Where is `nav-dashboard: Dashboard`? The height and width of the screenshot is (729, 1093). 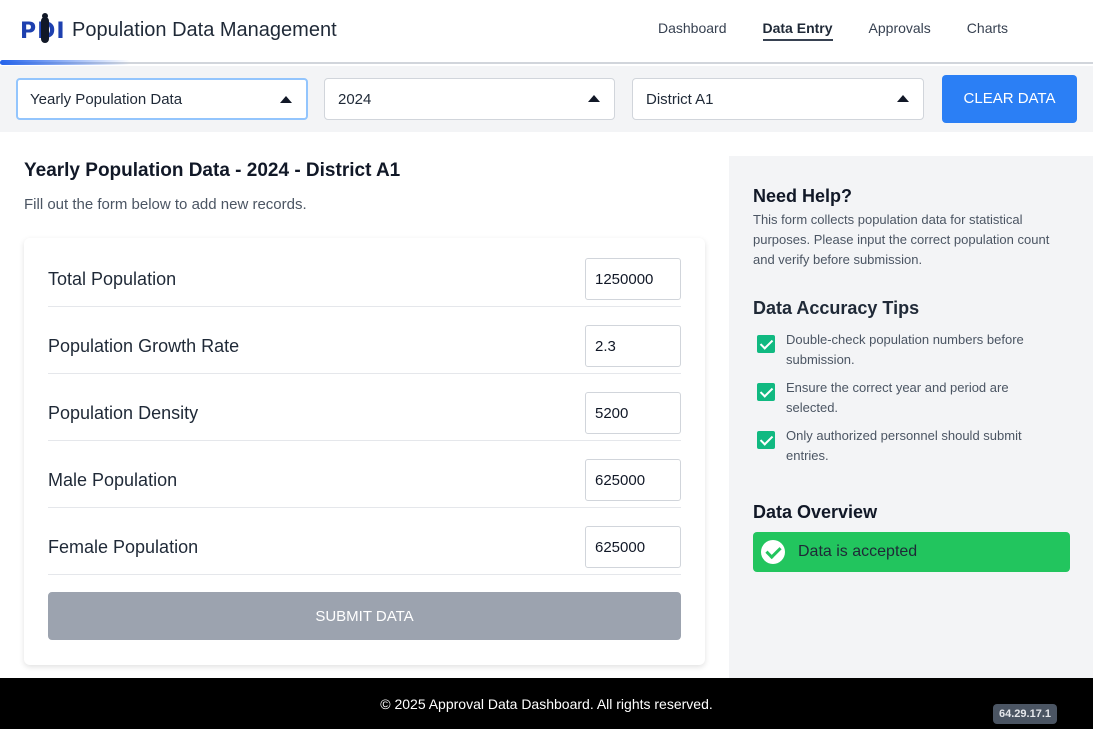 nav-dashboard: Dashboard is located at coordinates (692, 30).